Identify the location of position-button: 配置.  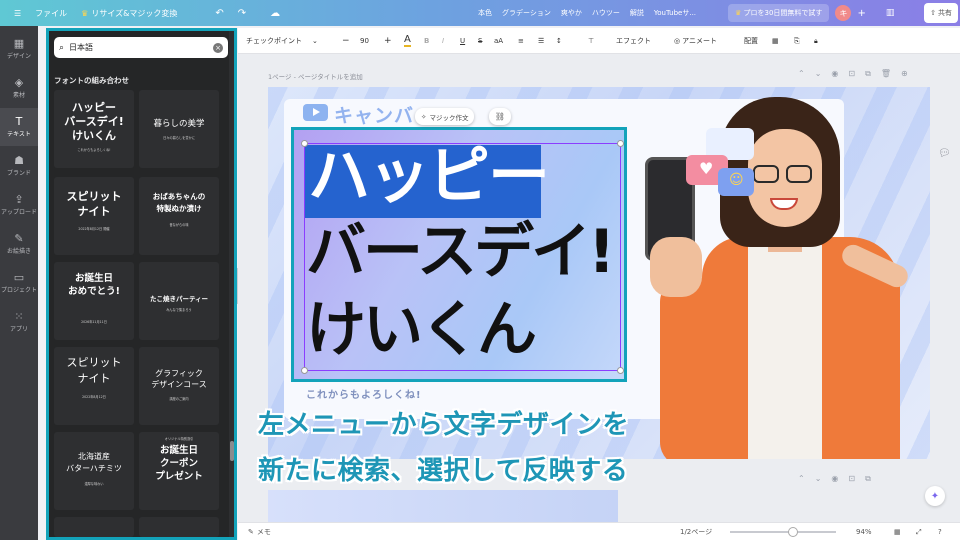
(751, 41).